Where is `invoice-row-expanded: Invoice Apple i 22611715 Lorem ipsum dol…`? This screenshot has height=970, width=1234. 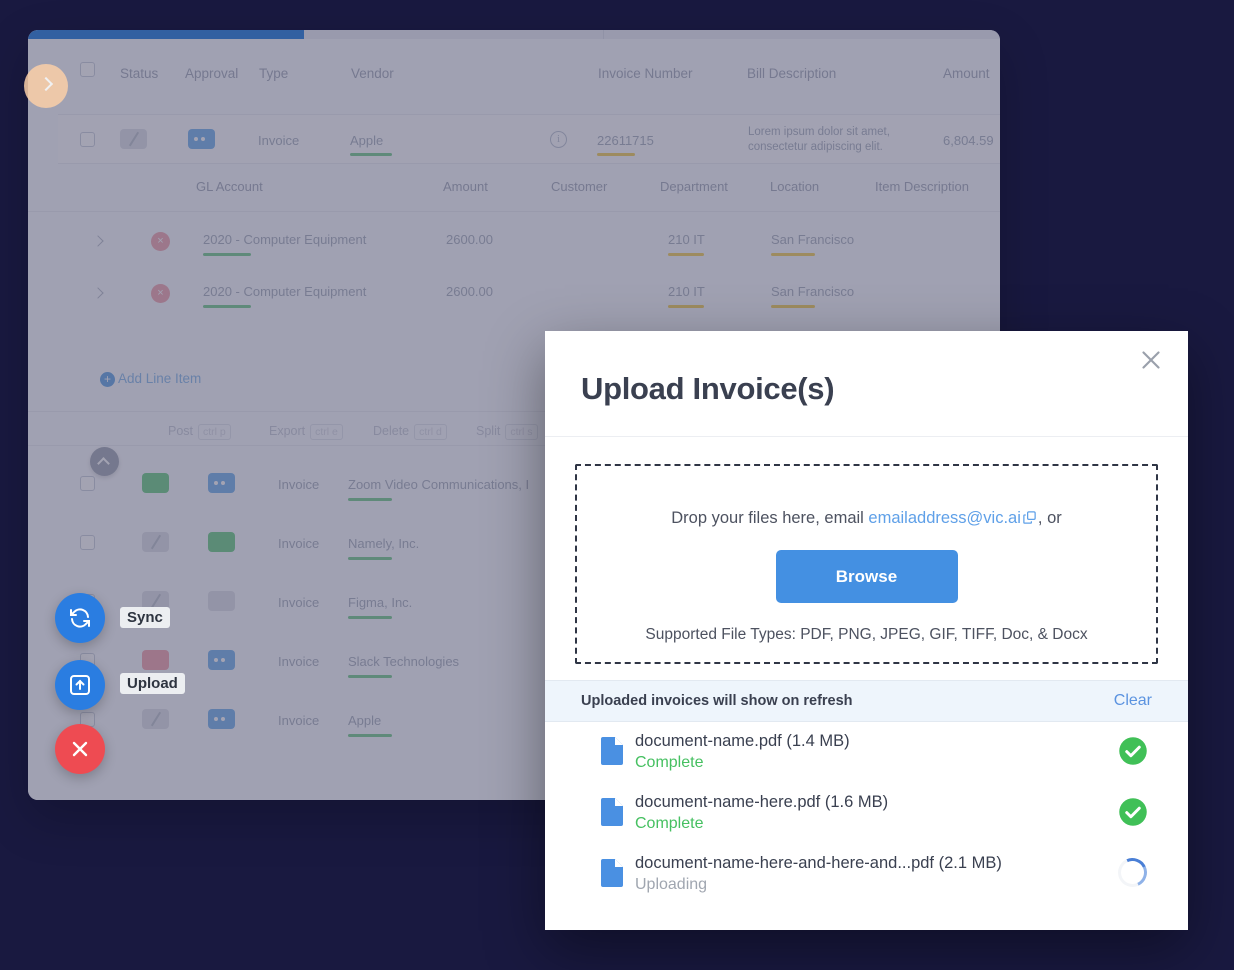
invoice-row-expanded: Invoice Apple i 22611715 Lorem ipsum dol… is located at coordinates (529, 139).